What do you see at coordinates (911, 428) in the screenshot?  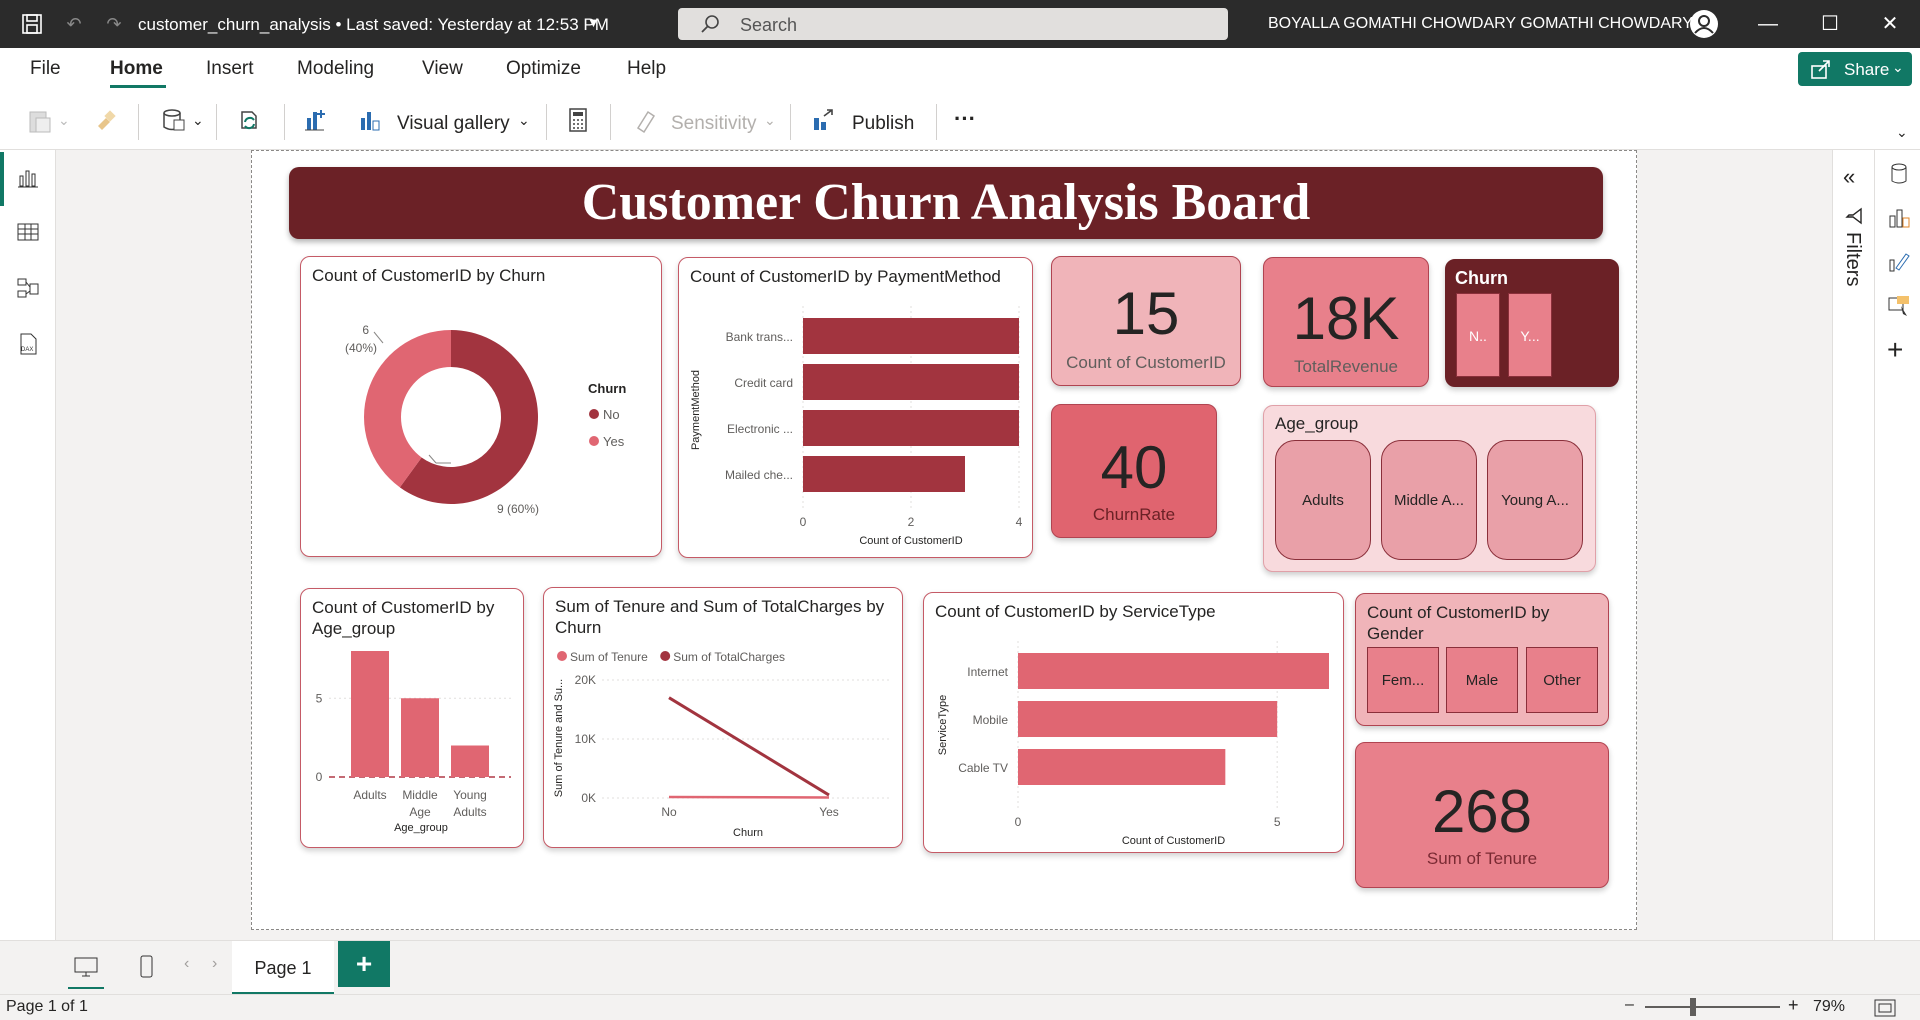 I see `payment-bar` at bounding box center [911, 428].